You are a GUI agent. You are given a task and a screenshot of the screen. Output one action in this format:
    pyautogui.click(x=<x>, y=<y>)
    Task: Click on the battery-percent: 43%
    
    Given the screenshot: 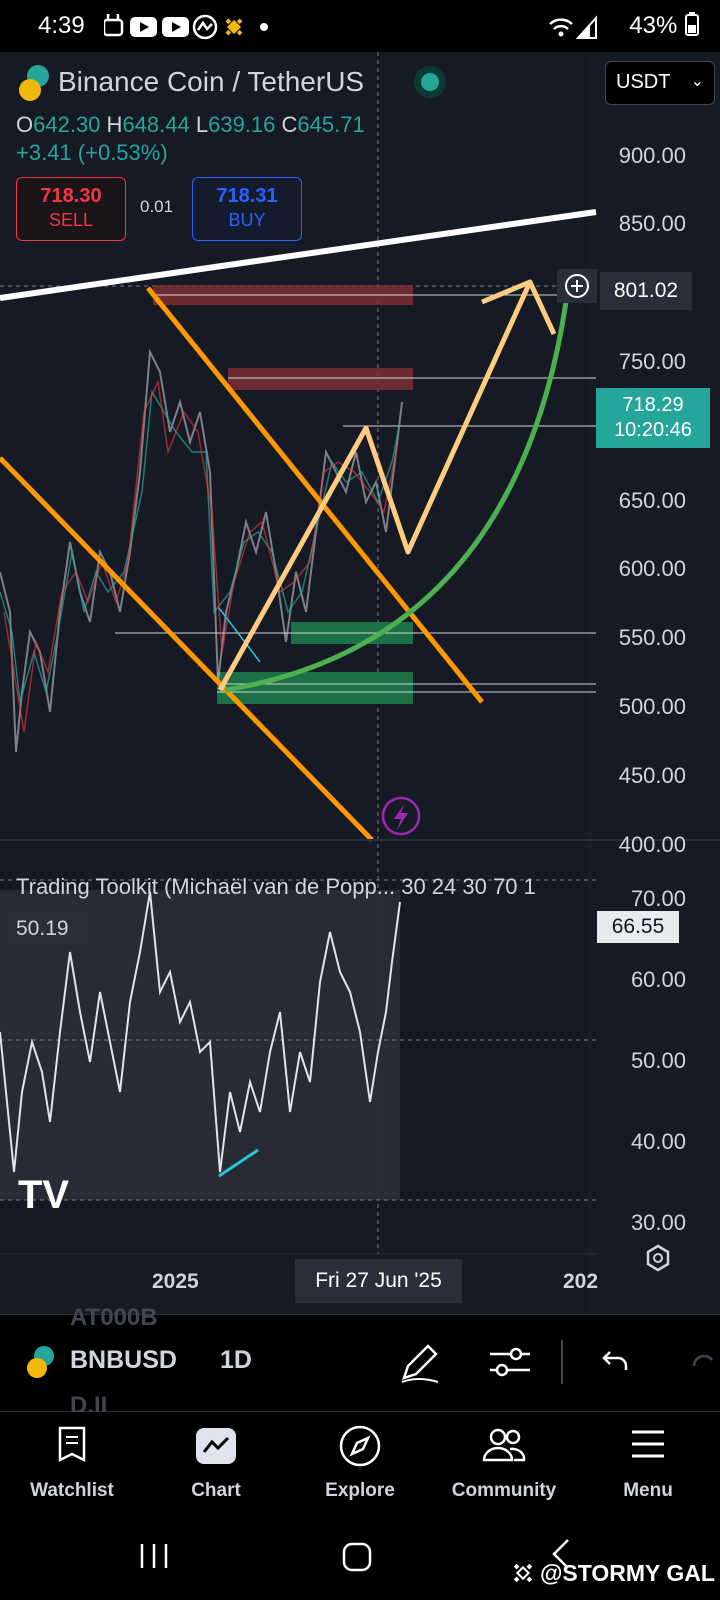 What is the action you would take?
    pyautogui.click(x=664, y=26)
    